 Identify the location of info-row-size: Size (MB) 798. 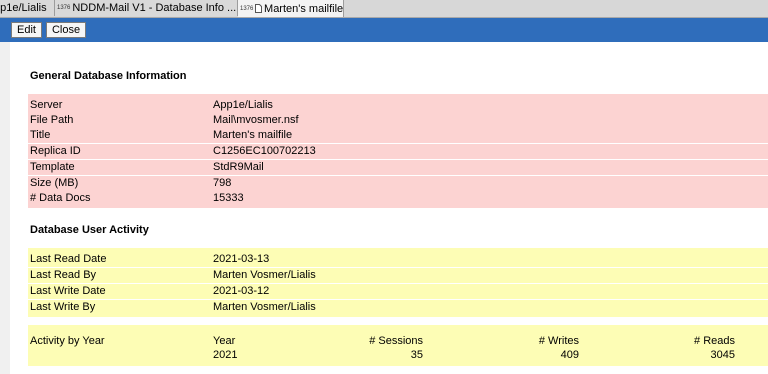
(398, 183).